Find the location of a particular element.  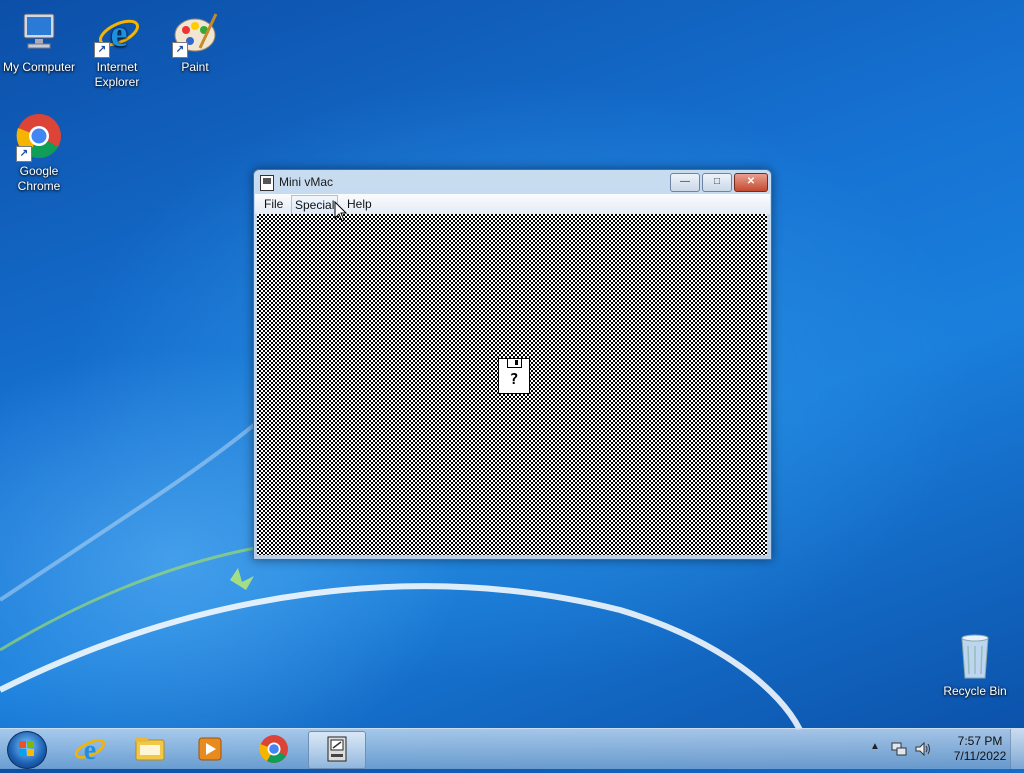

start-button is located at coordinates (27, 750).